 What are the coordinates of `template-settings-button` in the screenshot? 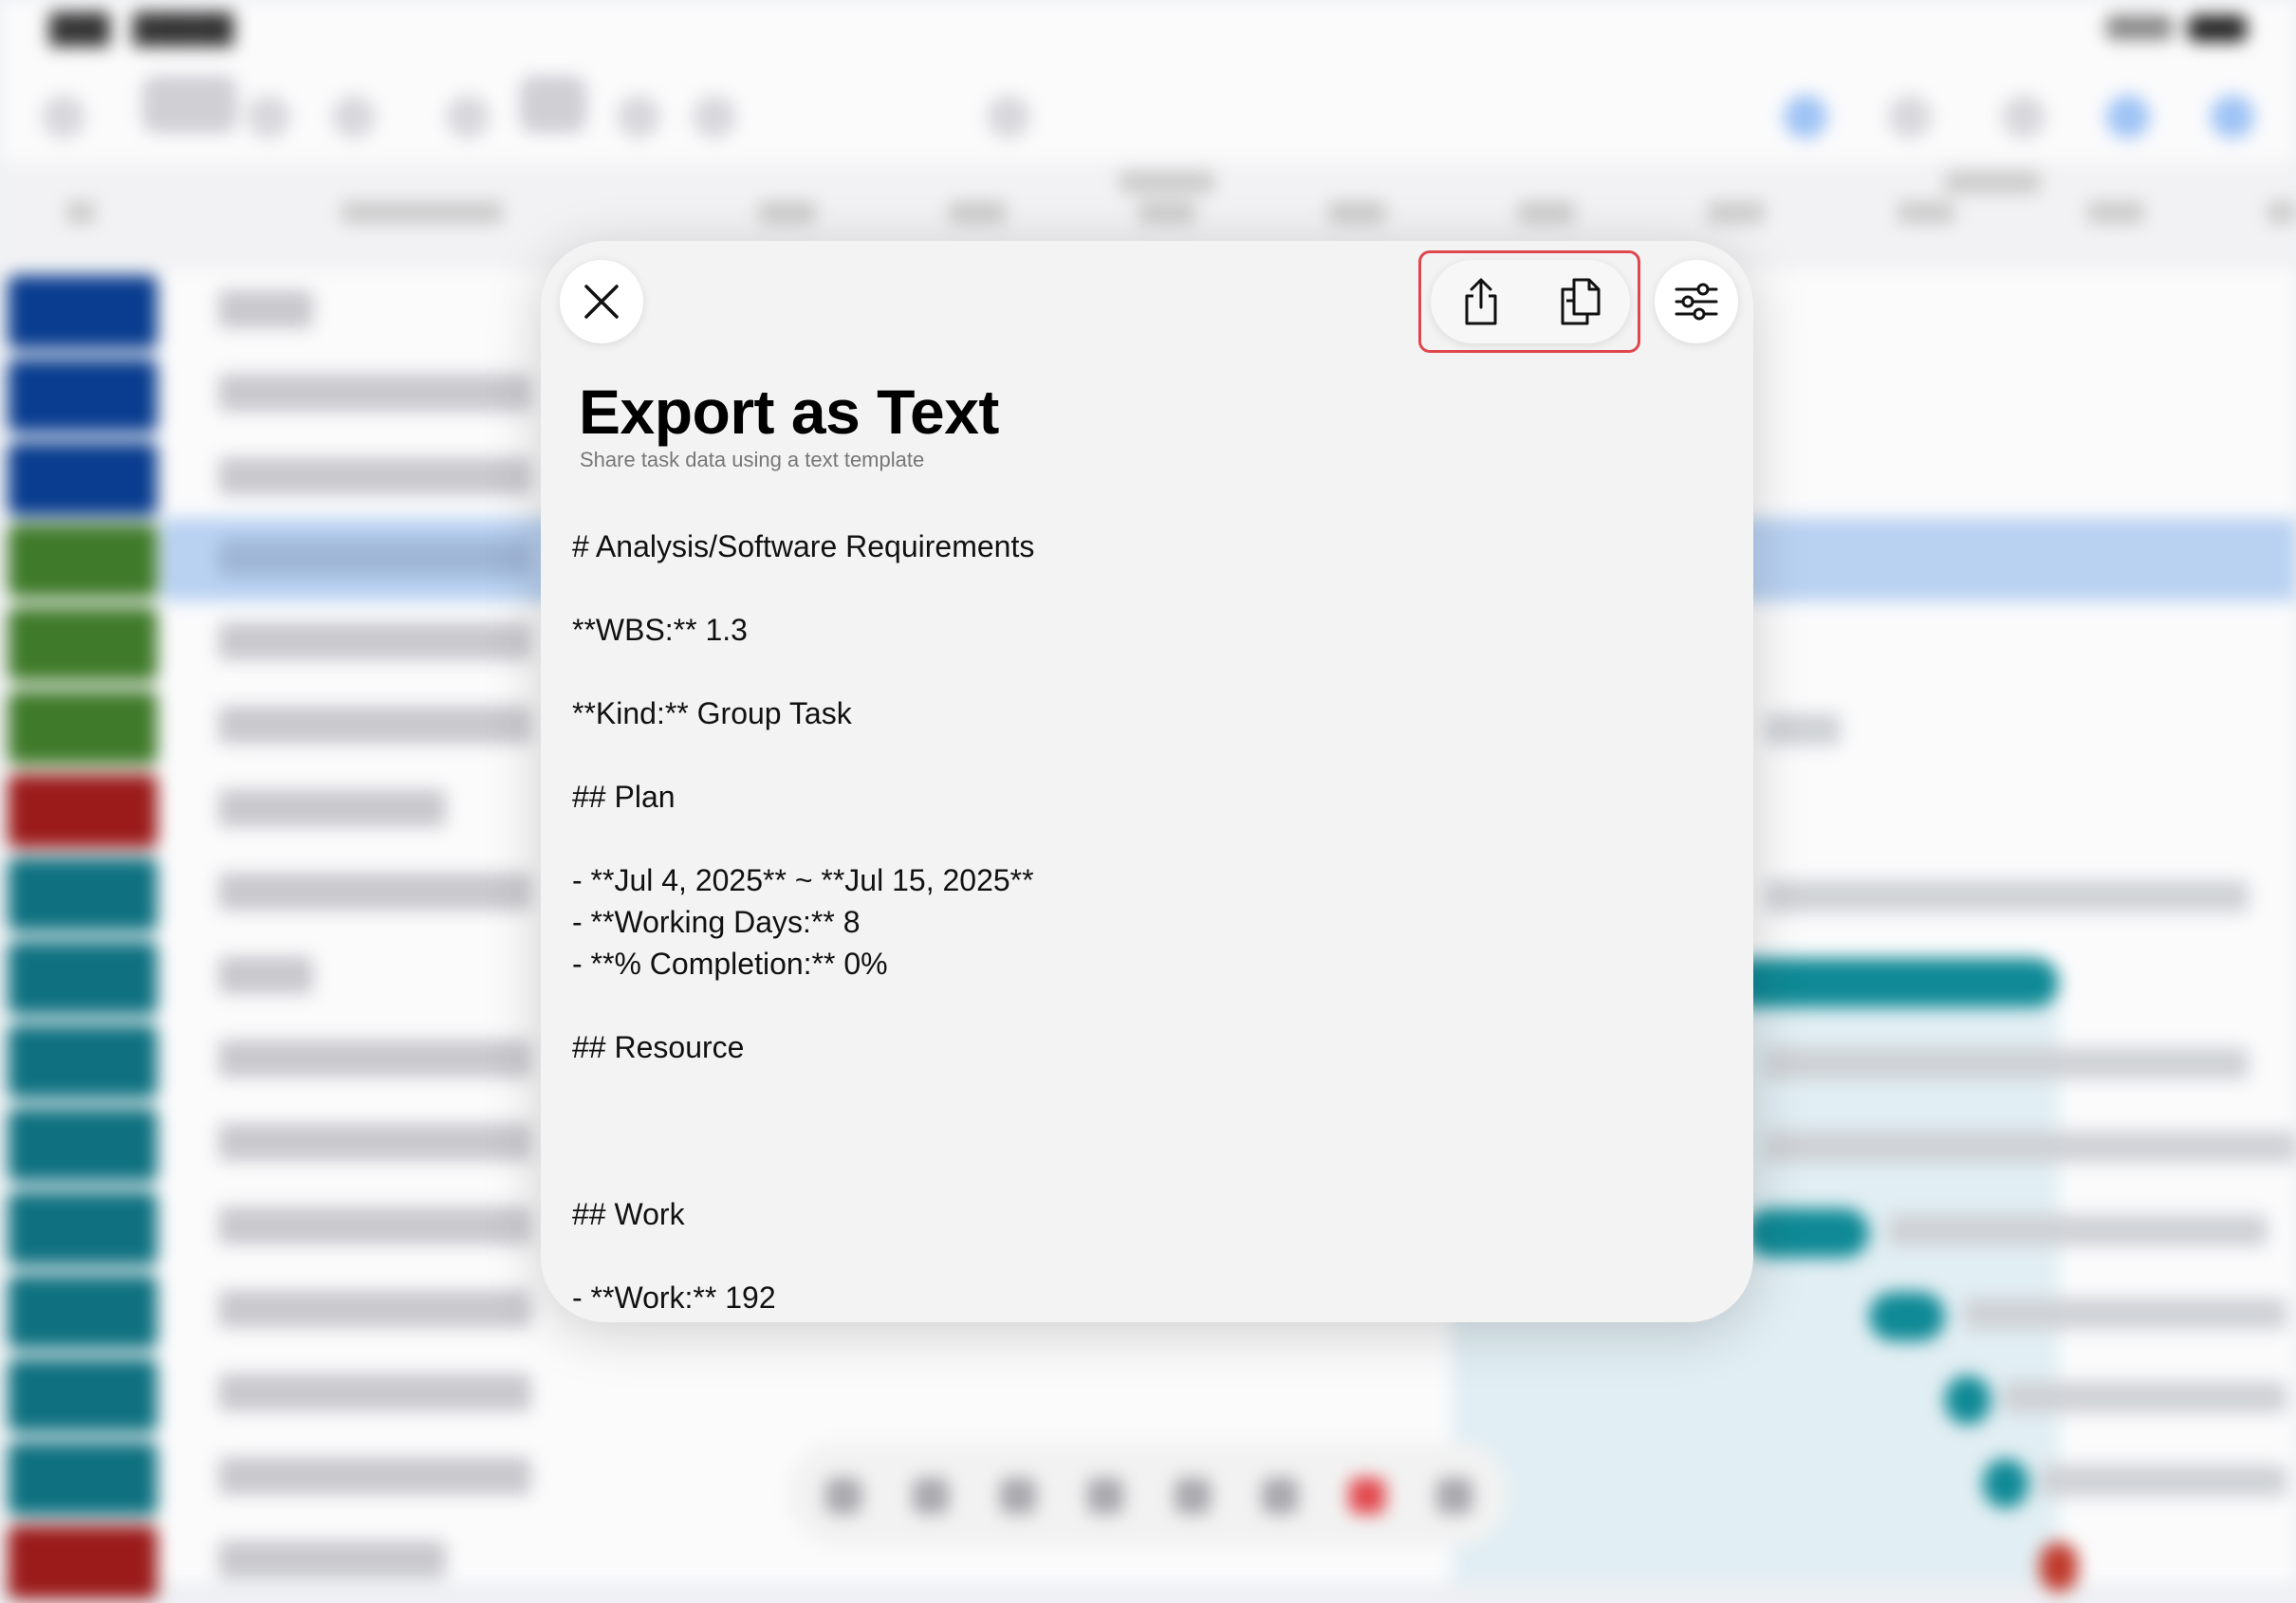 It's located at (1696, 302).